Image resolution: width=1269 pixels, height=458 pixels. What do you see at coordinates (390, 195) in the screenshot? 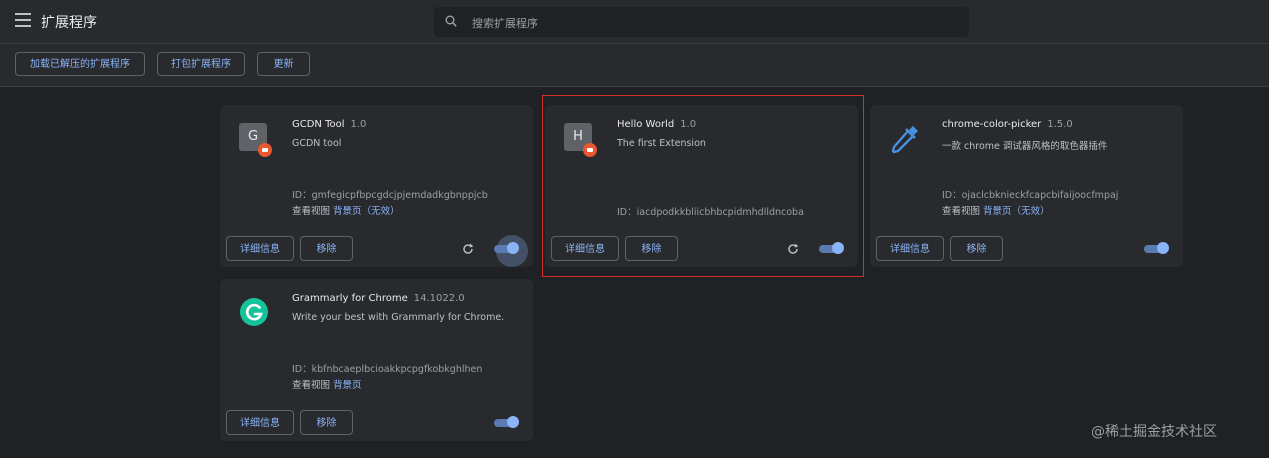
I see `extension-id: ID：gmfegicpfbpcgdcjpjemdadkgbnppjcb` at bounding box center [390, 195].